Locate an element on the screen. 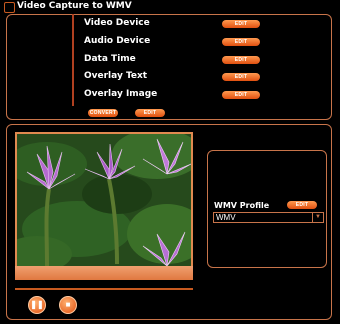 The image size is (340, 324). app-icon is located at coordinates (9, 7).